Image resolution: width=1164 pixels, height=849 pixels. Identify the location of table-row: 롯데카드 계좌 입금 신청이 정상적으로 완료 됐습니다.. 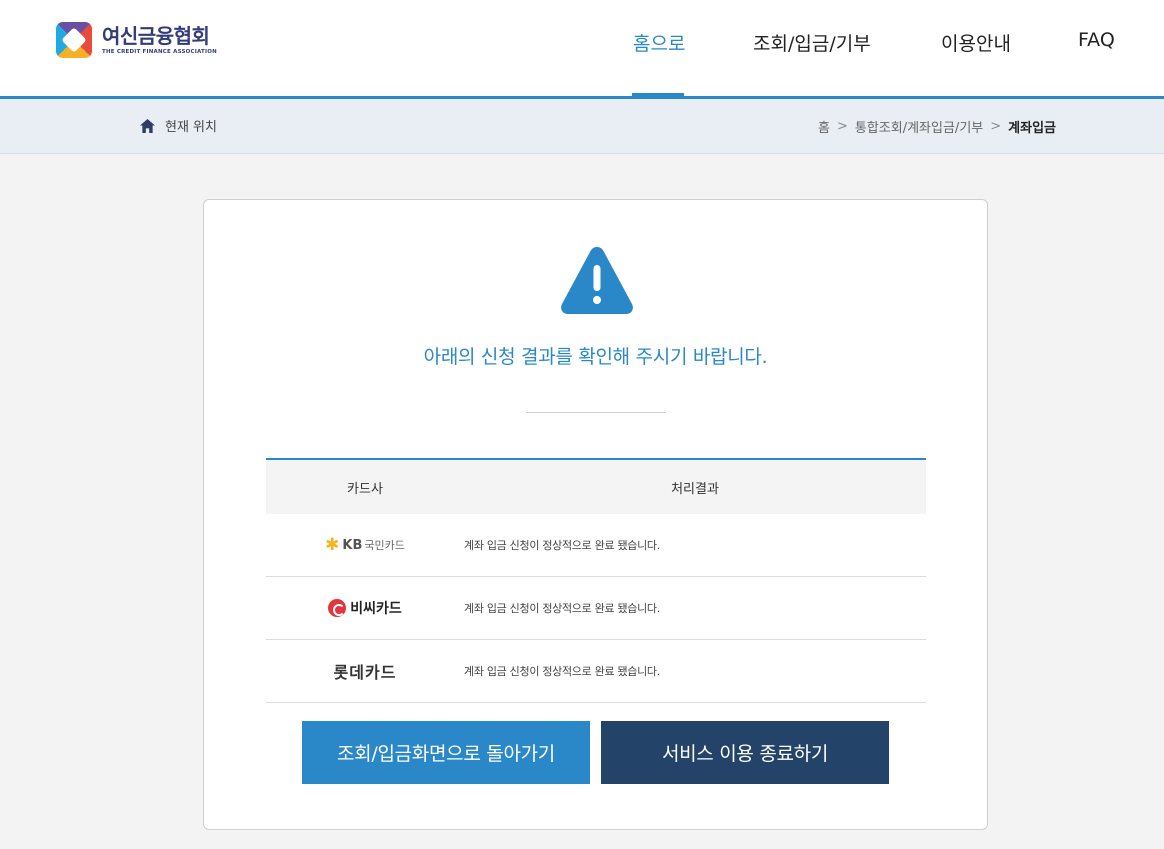
(596, 671).